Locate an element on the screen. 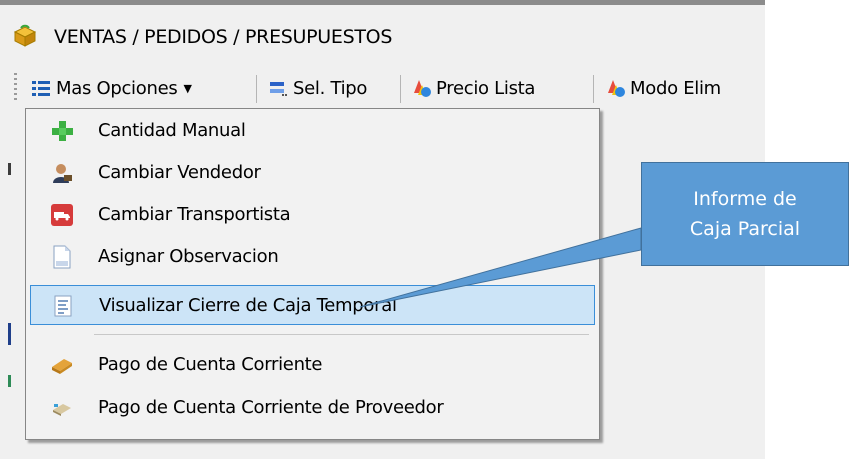 The height and width of the screenshot is (459, 850). callout-line-2: Caja Parcial is located at coordinates (745, 229).